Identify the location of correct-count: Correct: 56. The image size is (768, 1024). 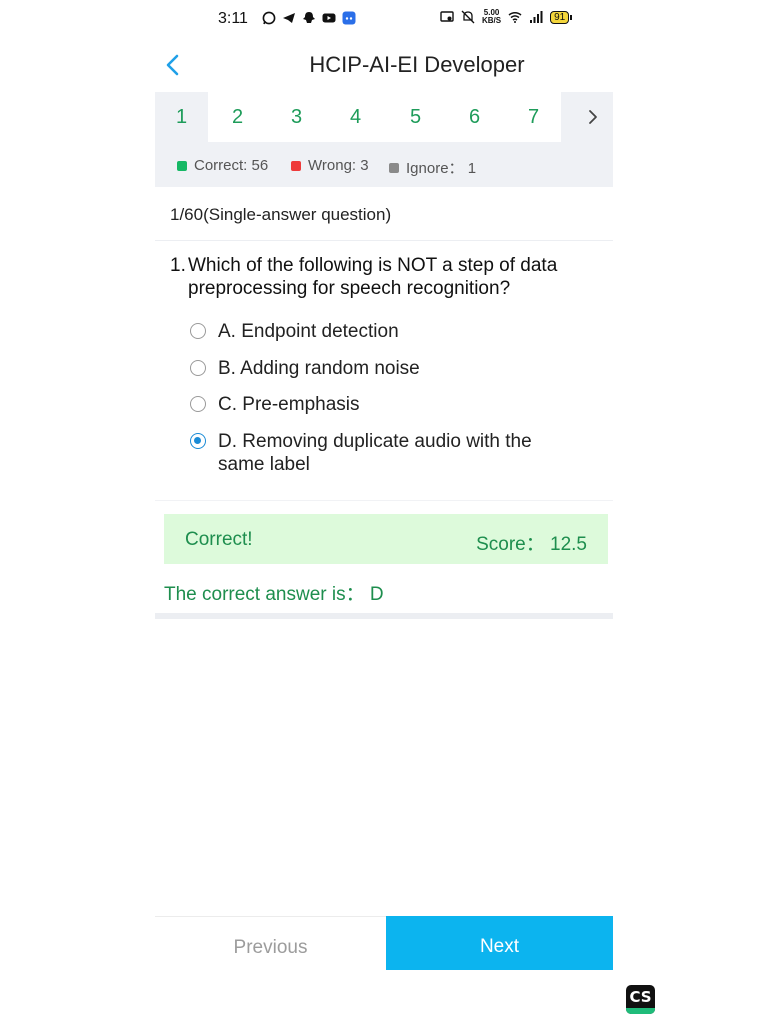
(222, 165).